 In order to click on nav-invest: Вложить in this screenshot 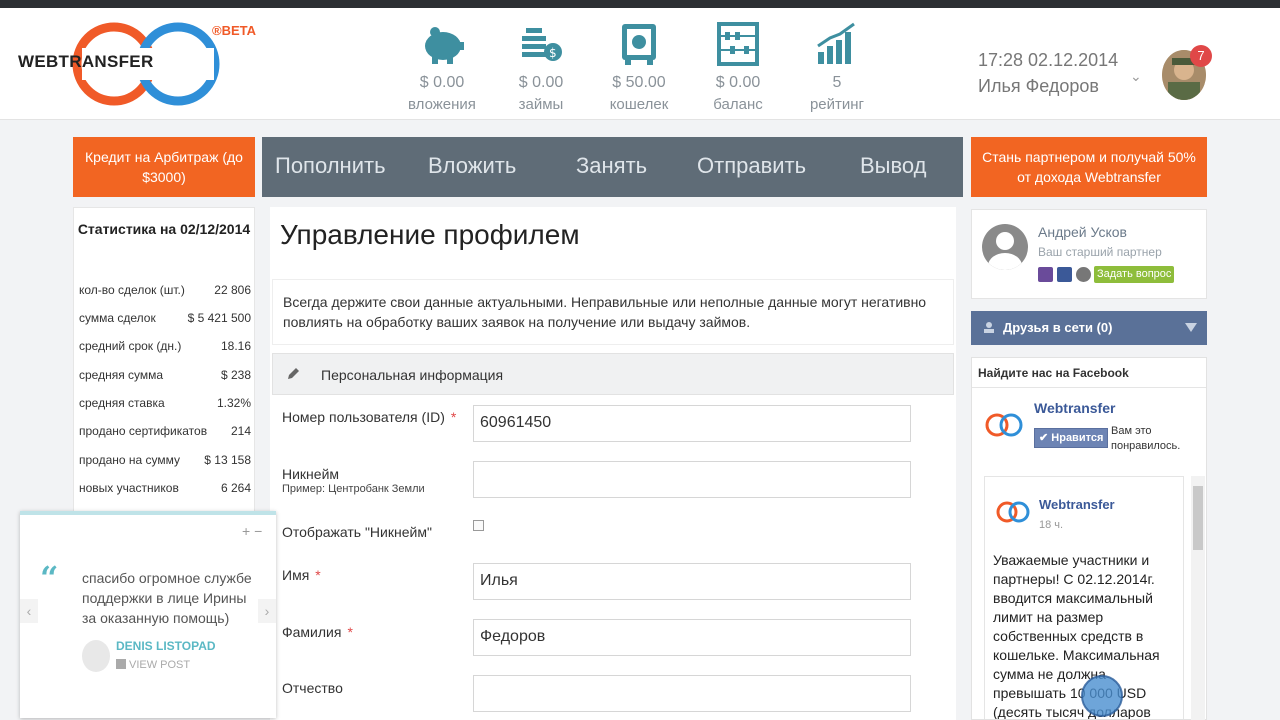, I will do `click(472, 166)`.